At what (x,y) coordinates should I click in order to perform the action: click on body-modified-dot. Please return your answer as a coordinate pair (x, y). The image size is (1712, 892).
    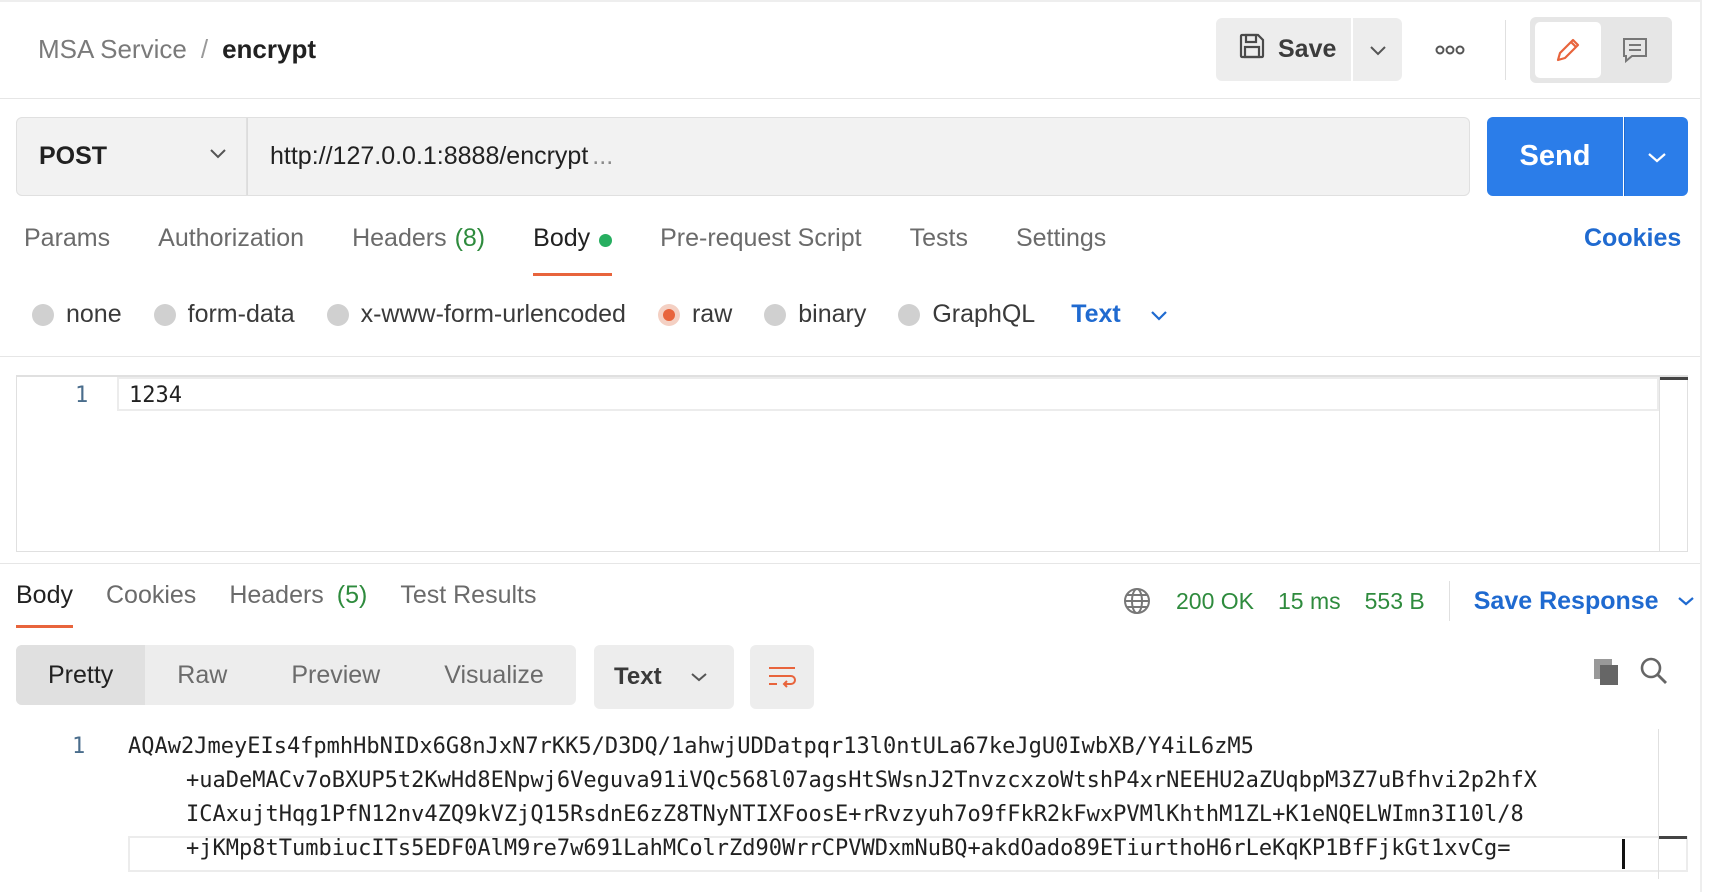
    Looking at the image, I should click on (606, 240).